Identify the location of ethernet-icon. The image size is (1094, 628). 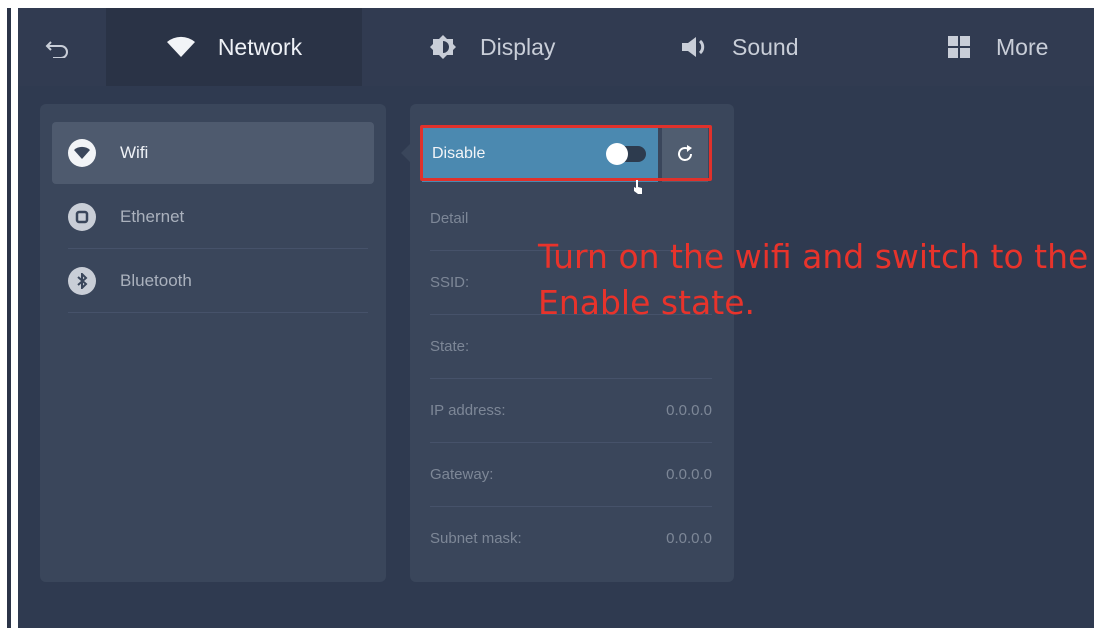
(82, 217).